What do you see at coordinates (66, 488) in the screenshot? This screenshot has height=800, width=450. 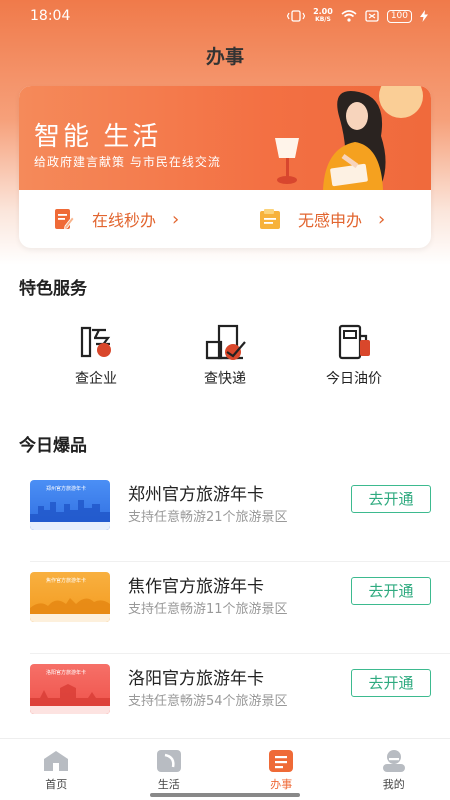 I see `svg-text: 郑州官方旅游年卡` at bounding box center [66, 488].